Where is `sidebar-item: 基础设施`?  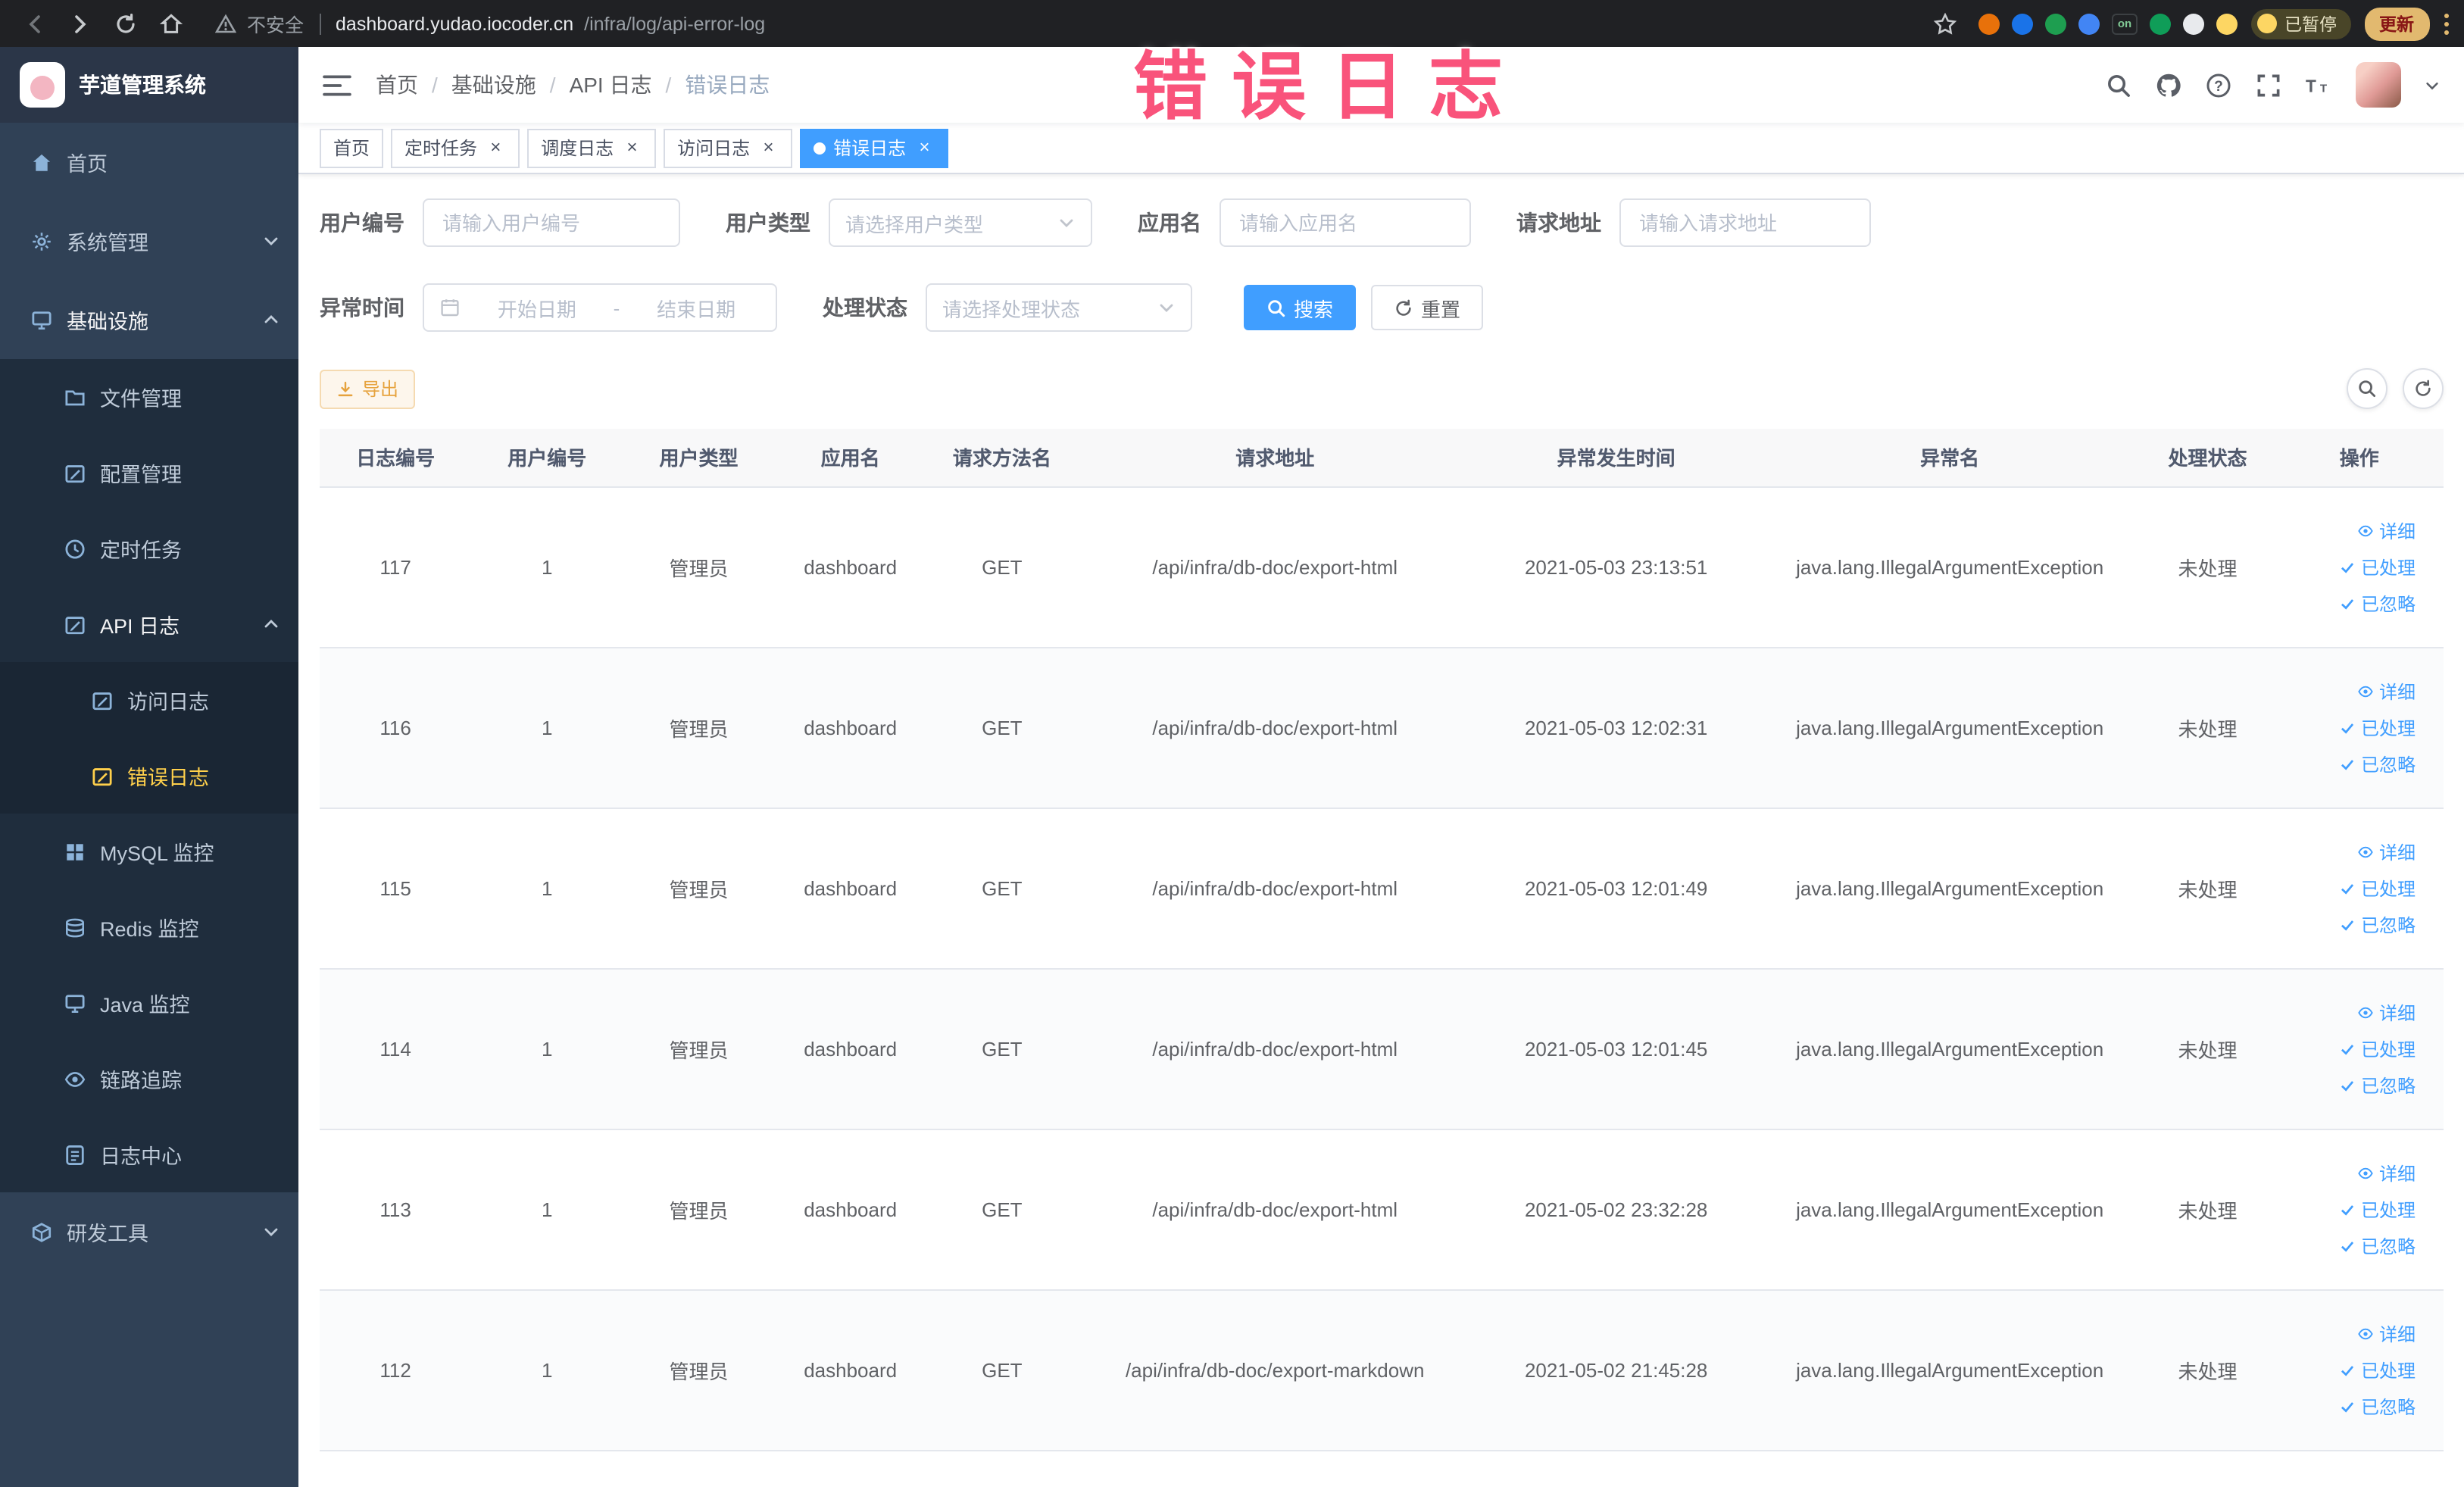 sidebar-item: 基础设施 is located at coordinates (149, 319).